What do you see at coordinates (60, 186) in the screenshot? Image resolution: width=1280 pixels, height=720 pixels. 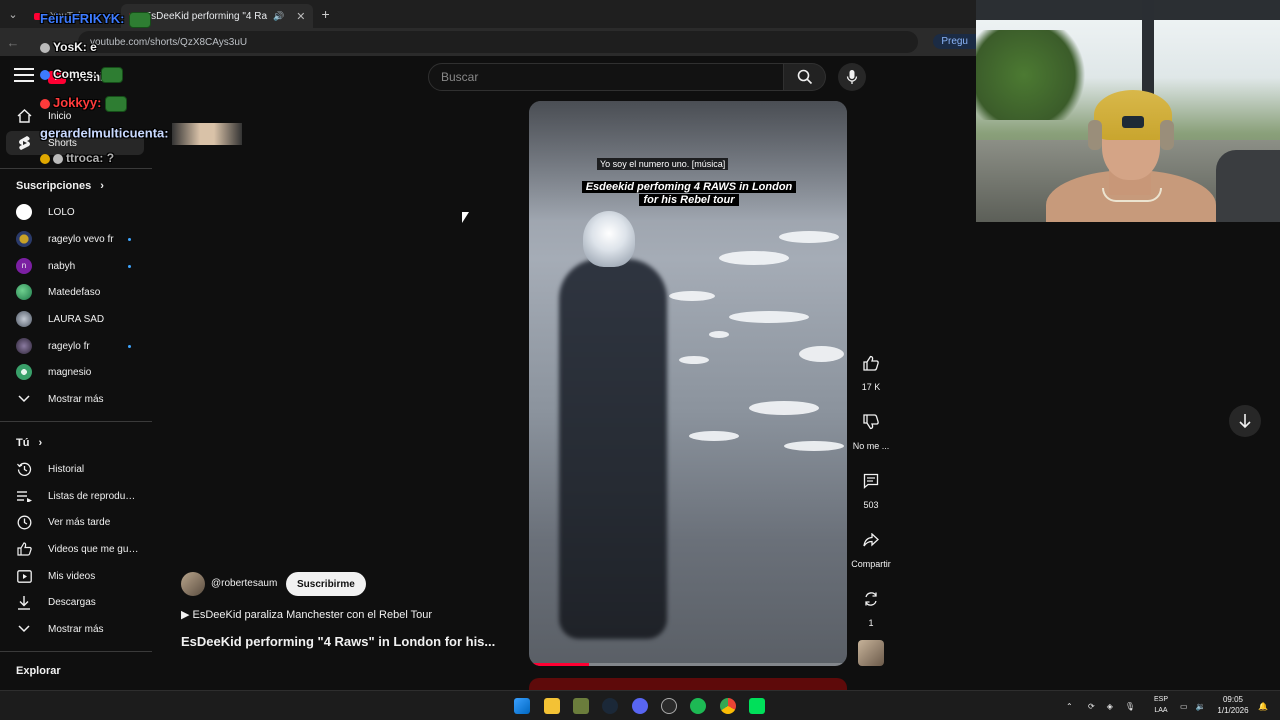 I see `subscriptions-heading: Suscripciones ›` at bounding box center [60, 186].